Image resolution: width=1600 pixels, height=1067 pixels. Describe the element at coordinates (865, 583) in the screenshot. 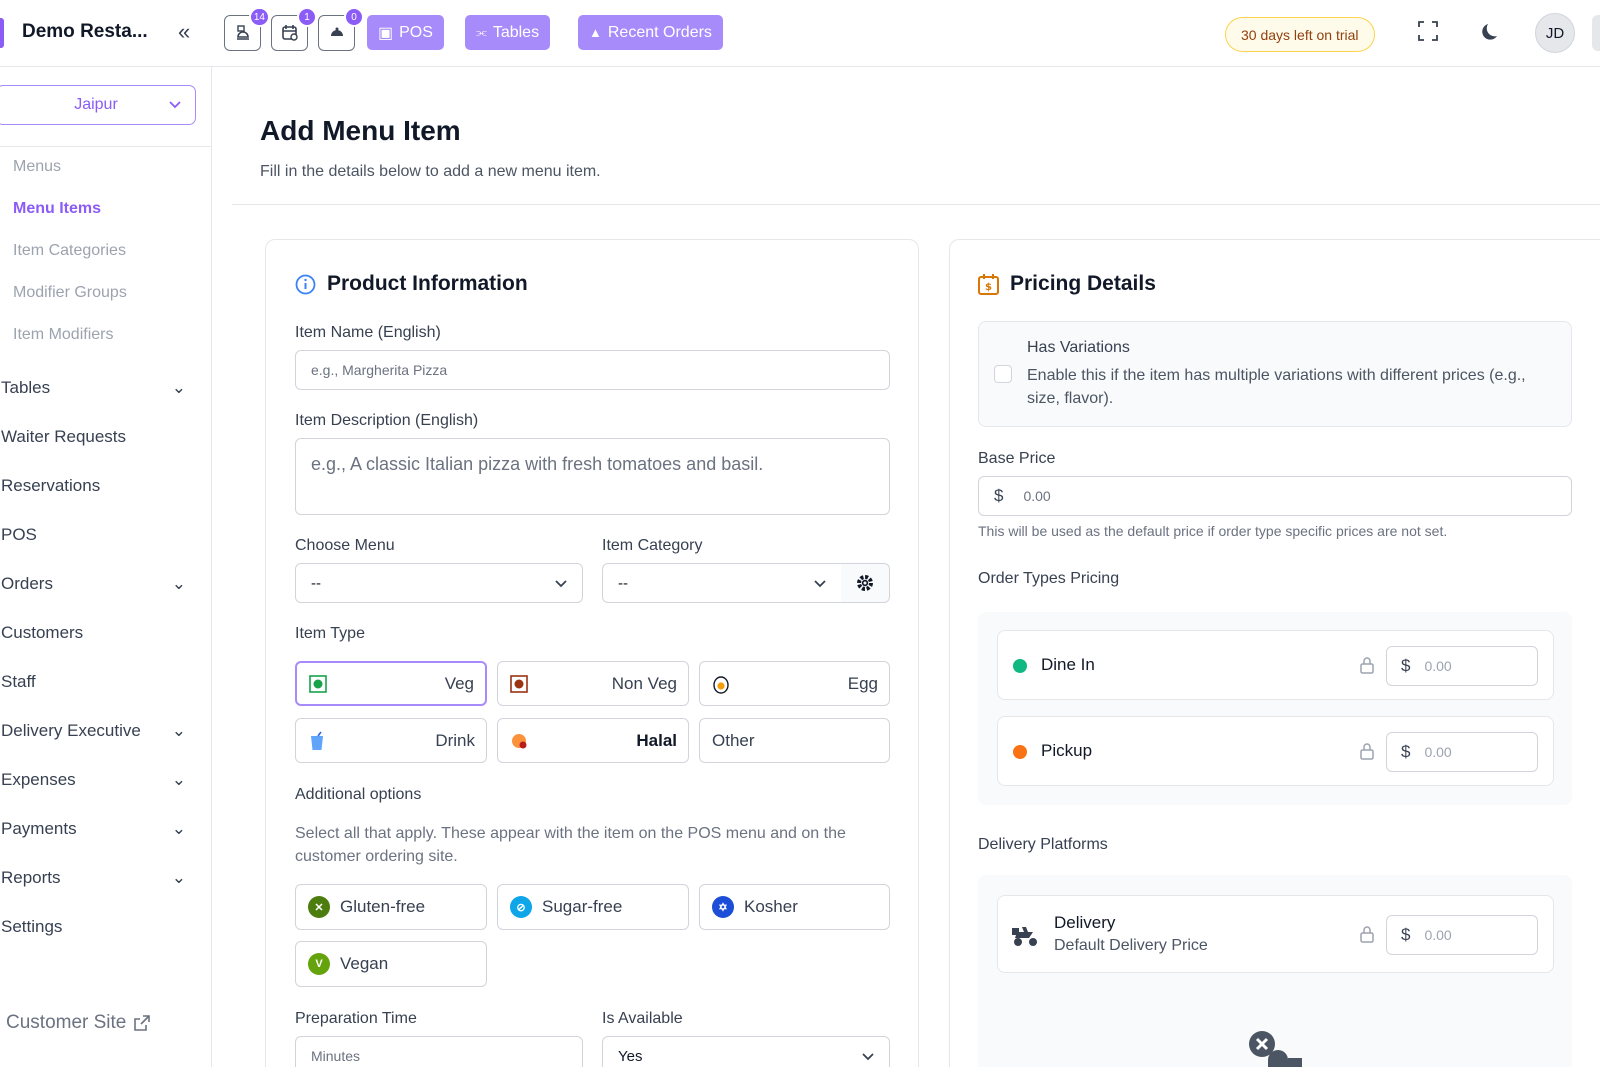

I see `category-settings-button` at that location.